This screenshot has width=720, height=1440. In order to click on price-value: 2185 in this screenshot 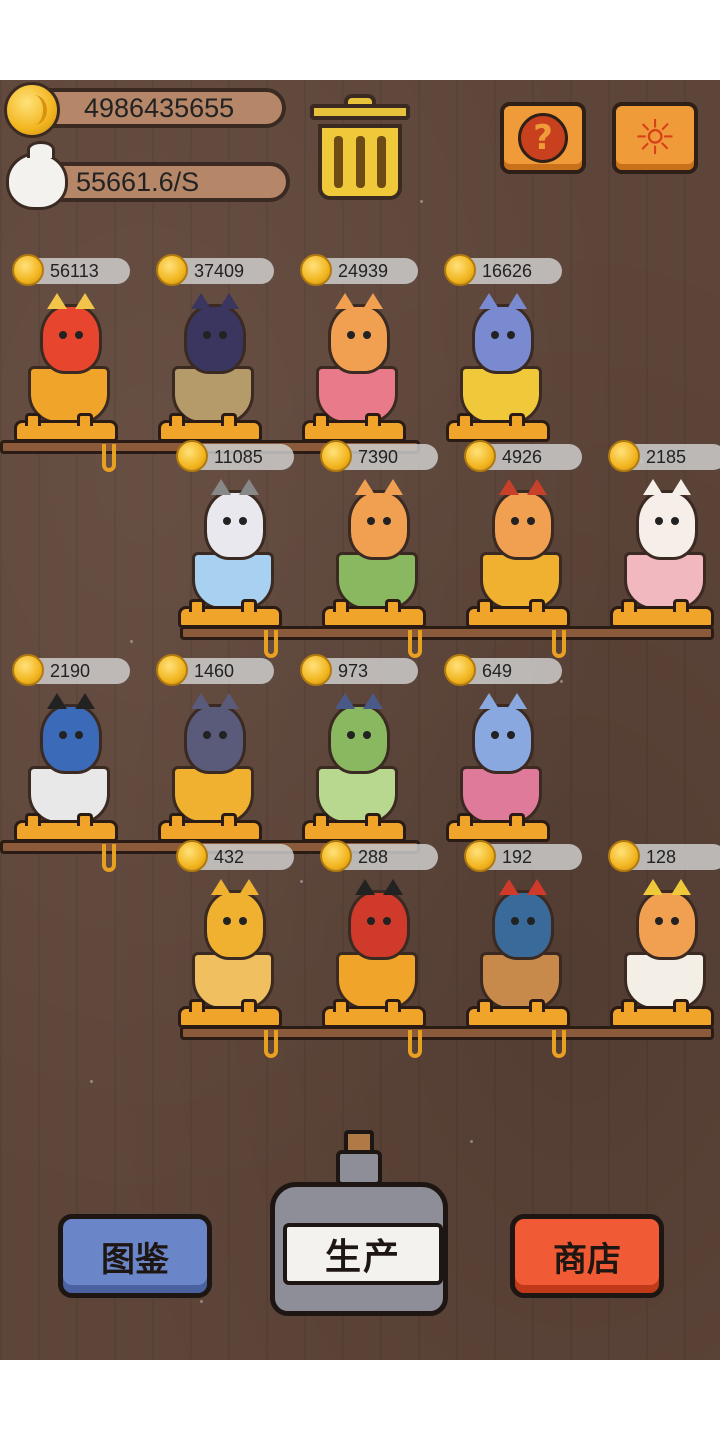, I will do `click(666, 457)`.